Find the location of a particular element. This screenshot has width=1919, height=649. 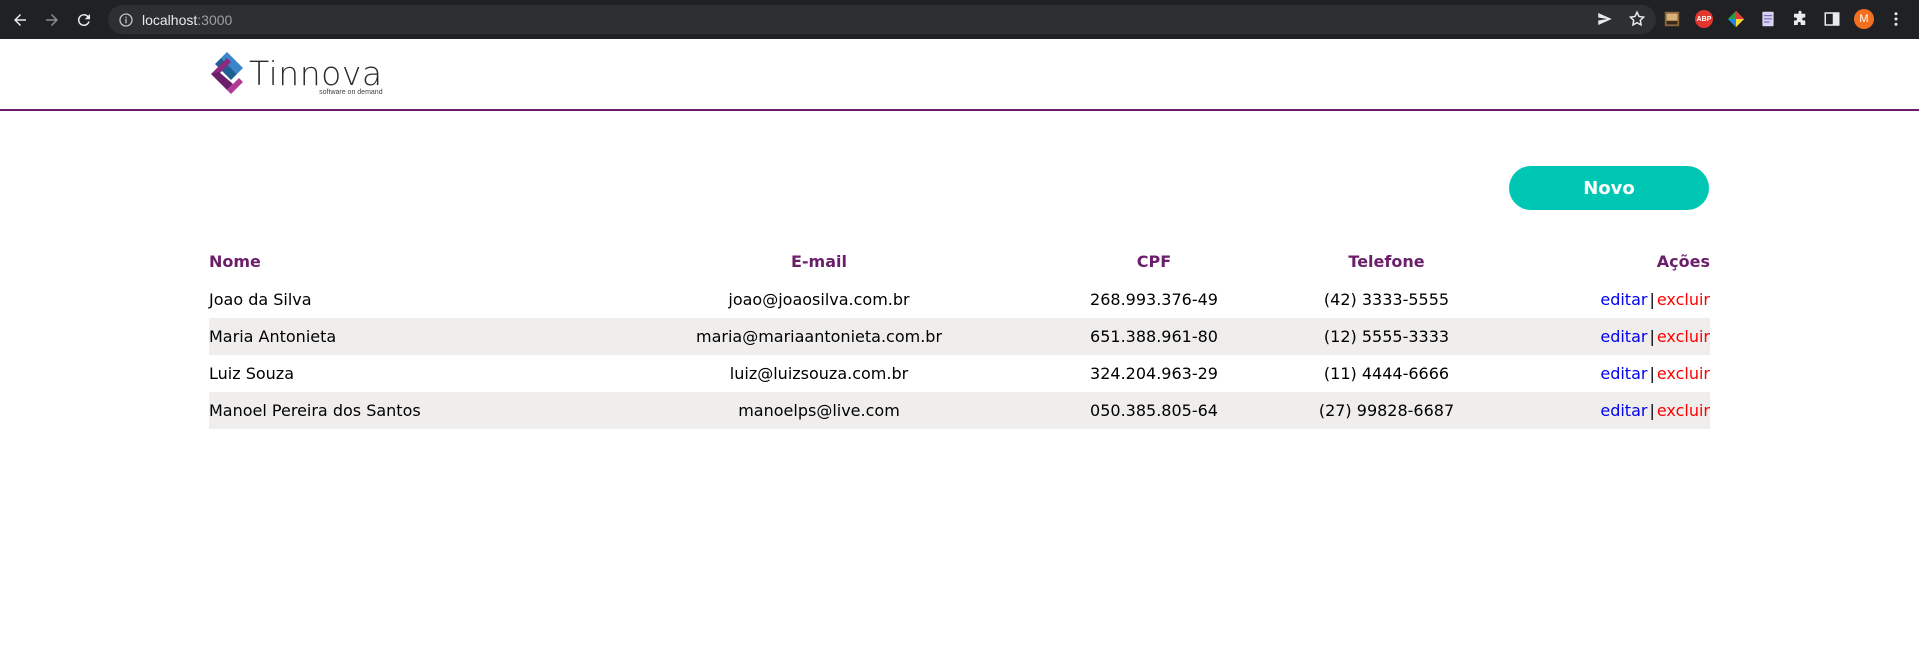

adblock-plus-icon: ABP is located at coordinates (1704, 19).